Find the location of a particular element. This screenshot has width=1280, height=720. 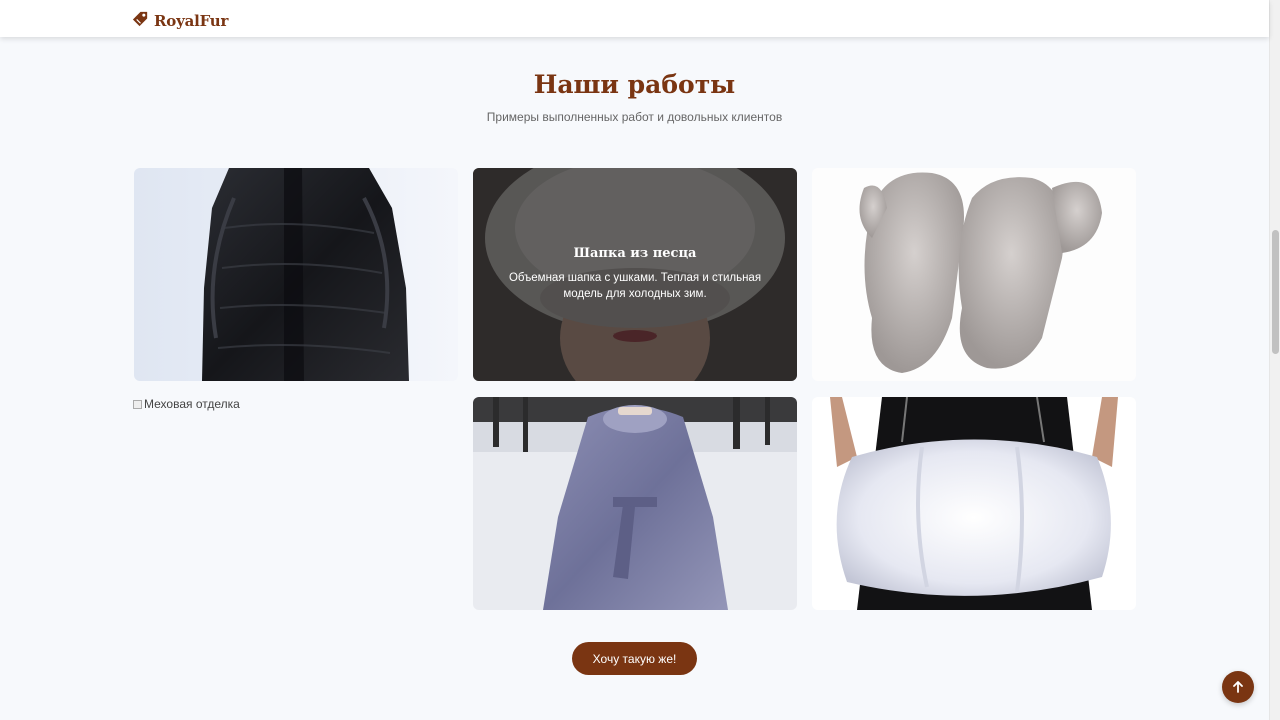

fox-muff-image is located at coordinates (974, 503).